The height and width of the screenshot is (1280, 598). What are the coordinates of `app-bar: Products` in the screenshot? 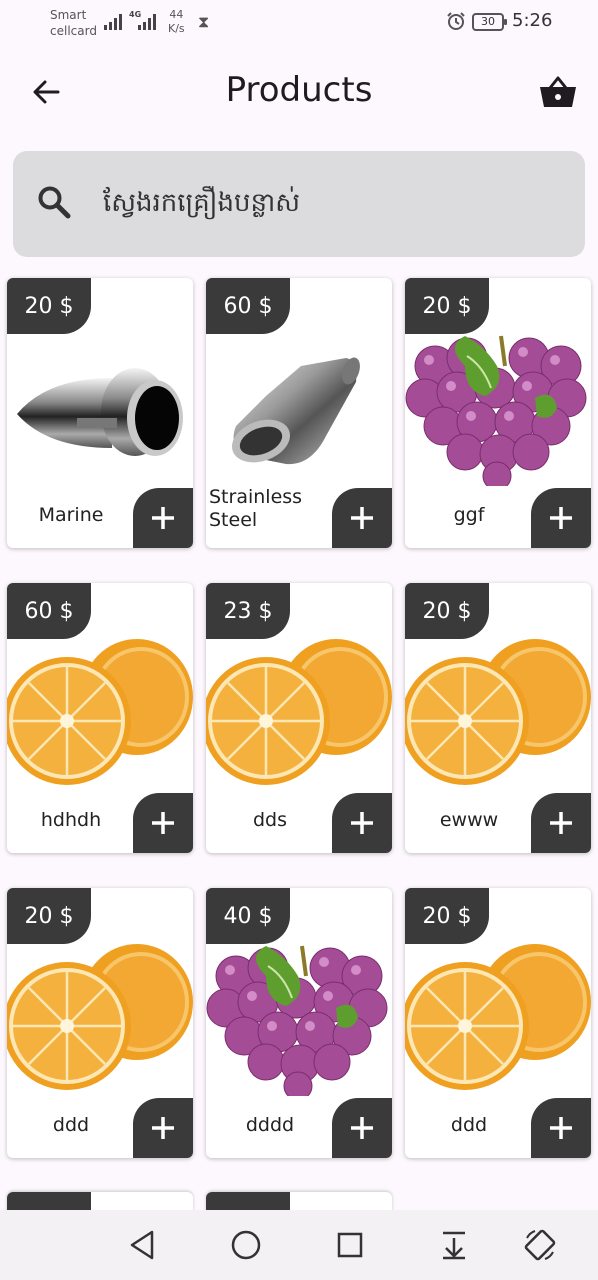 It's located at (299, 92).